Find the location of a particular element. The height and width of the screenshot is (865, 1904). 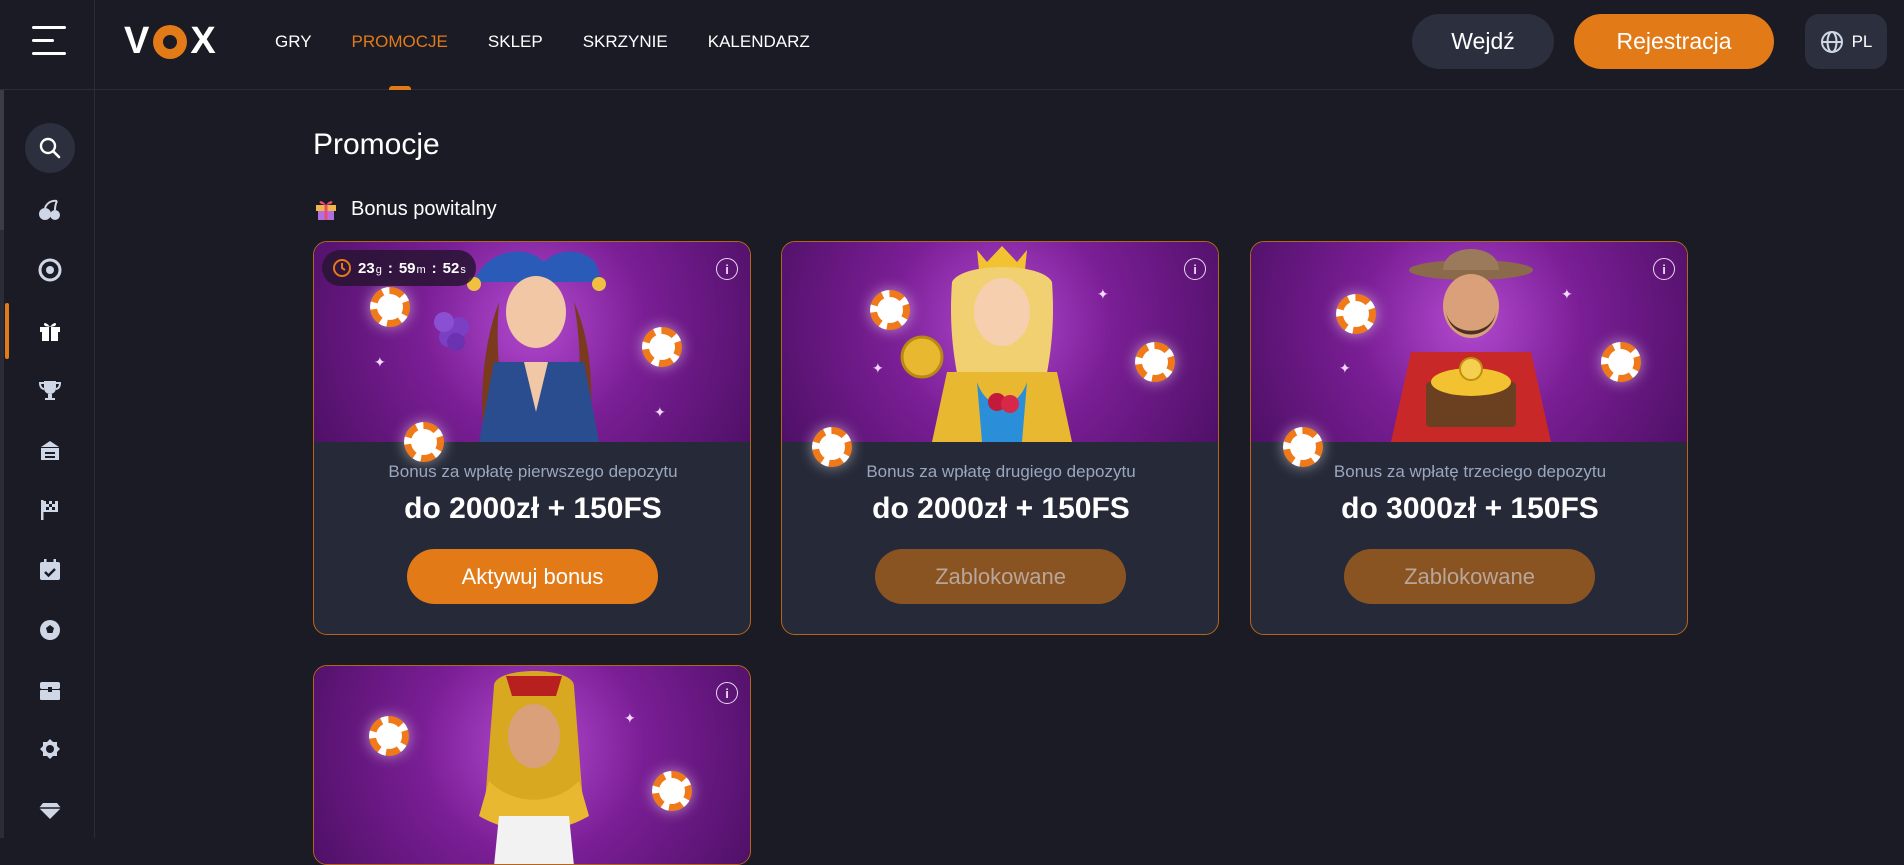

bonus-amount: do 3000zł + 150FS is located at coordinates (1470, 508).